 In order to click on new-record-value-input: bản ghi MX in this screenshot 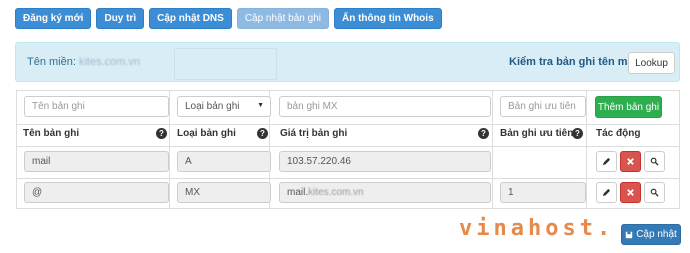, I will do `click(385, 106)`.